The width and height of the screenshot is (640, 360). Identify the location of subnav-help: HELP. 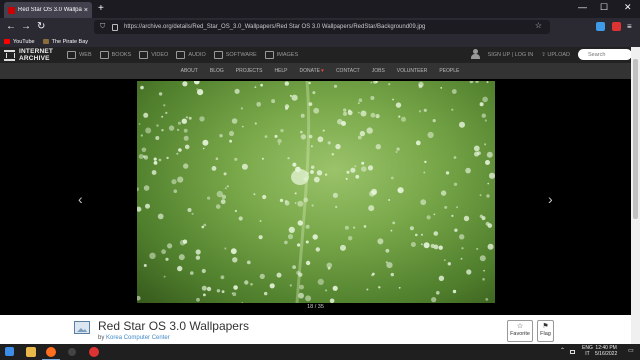
(280, 71).